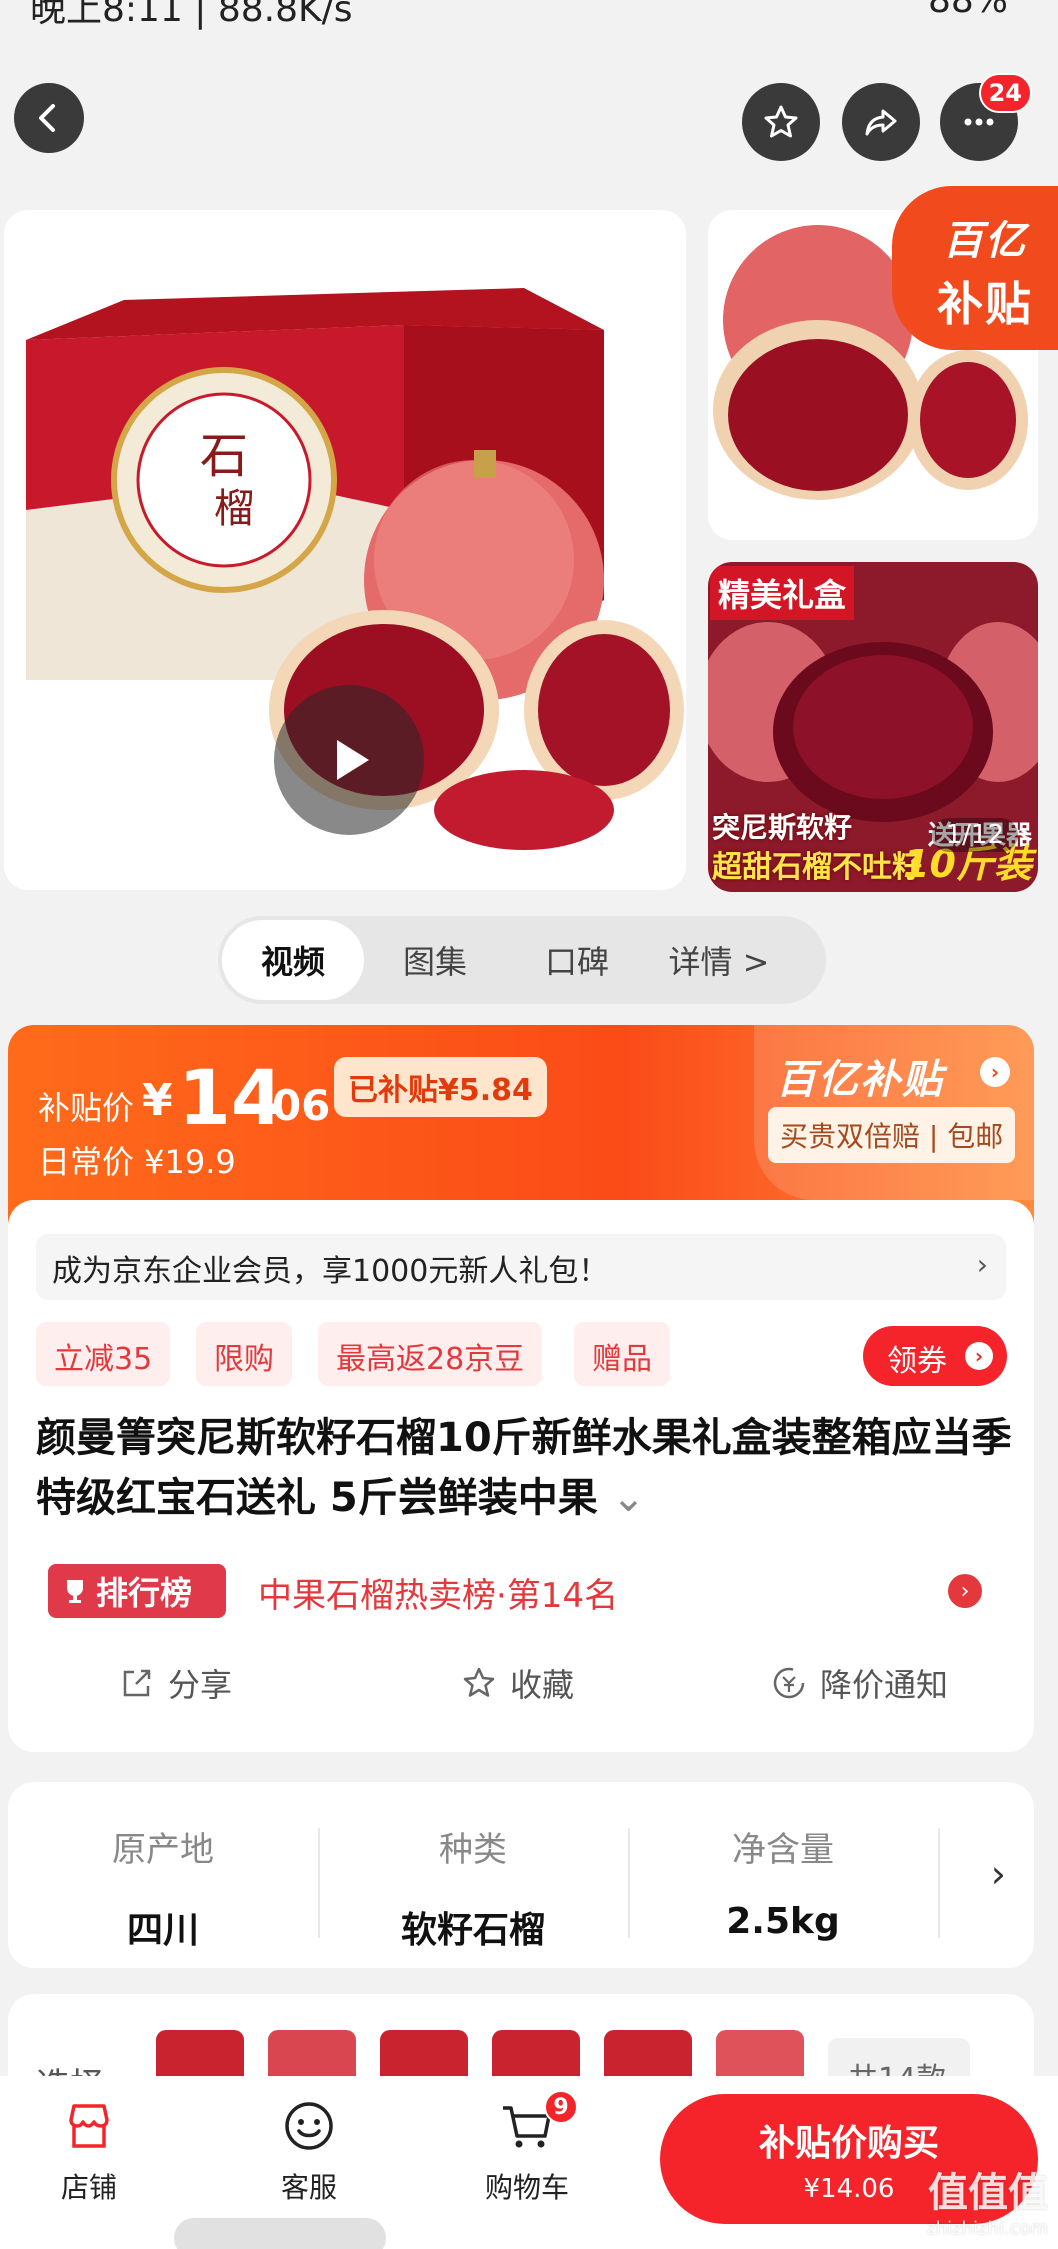  Describe the element at coordinates (472, 1930) in the screenshot. I see `attribute-value: 软籽石榴` at that location.